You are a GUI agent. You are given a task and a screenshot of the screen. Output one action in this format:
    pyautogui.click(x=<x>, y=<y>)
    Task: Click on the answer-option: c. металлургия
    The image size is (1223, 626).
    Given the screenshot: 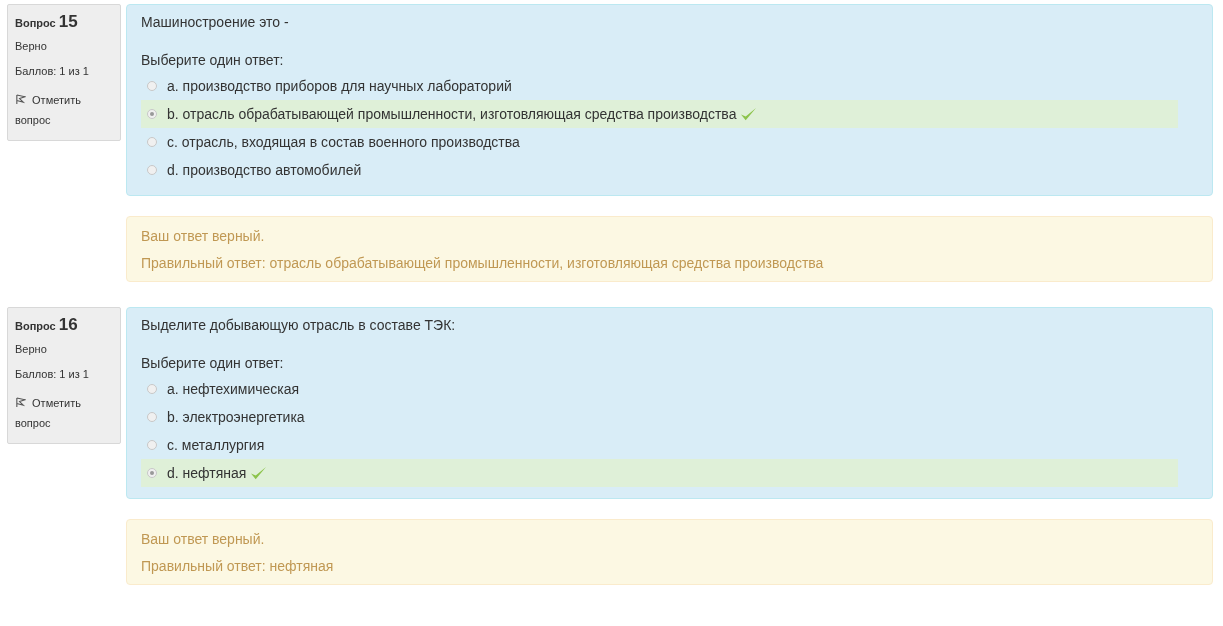 What is the action you would take?
    pyautogui.click(x=659, y=445)
    